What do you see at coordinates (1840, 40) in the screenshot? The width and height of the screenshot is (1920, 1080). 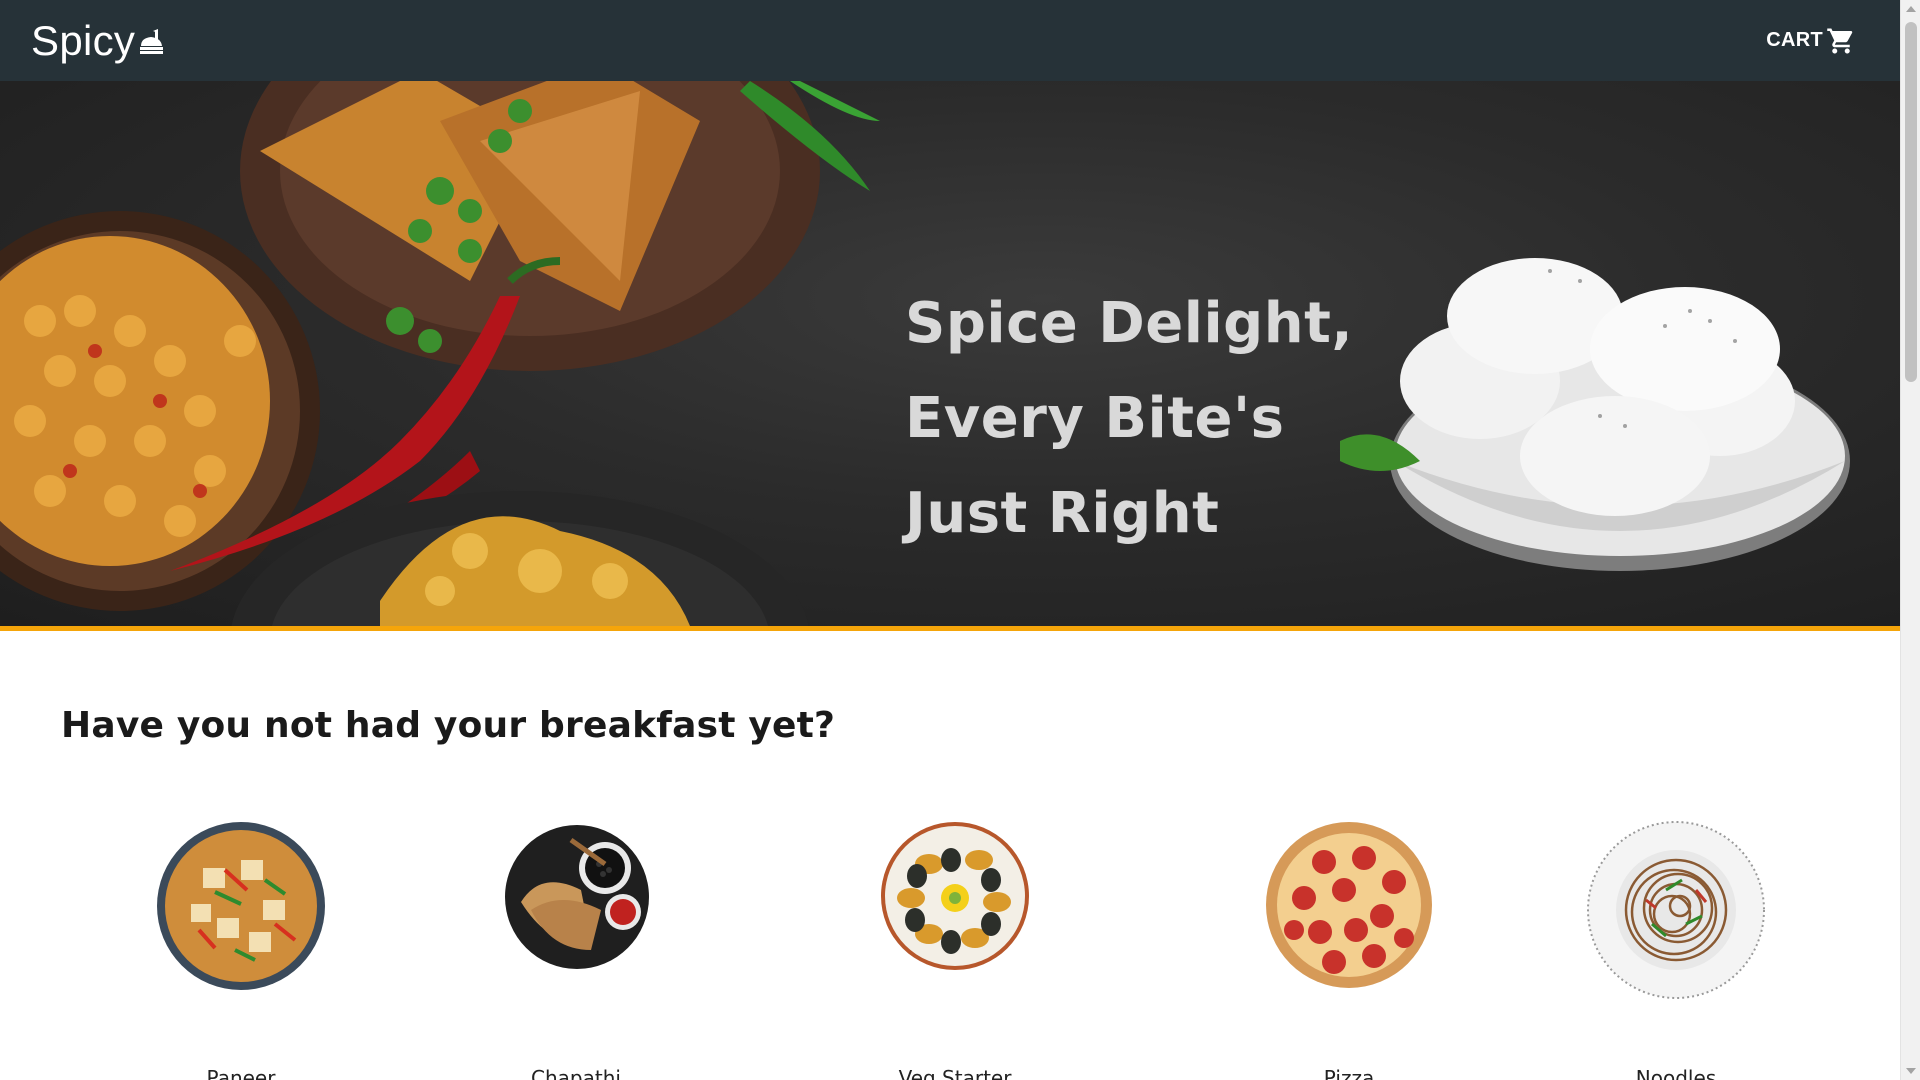 I see `shopping-cart-icon` at bounding box center [1840, 40].